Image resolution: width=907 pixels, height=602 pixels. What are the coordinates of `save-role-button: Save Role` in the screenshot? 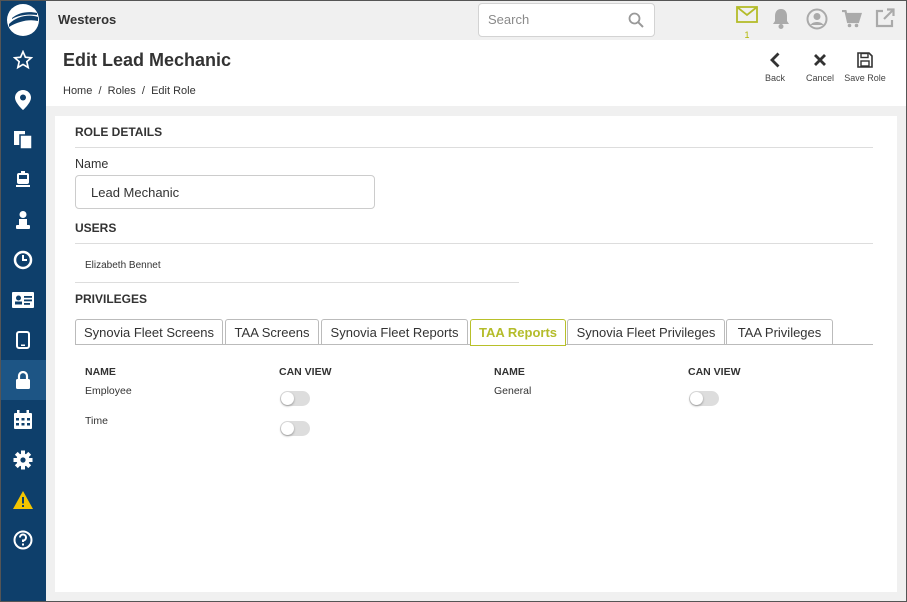 It's located at (865, 67).